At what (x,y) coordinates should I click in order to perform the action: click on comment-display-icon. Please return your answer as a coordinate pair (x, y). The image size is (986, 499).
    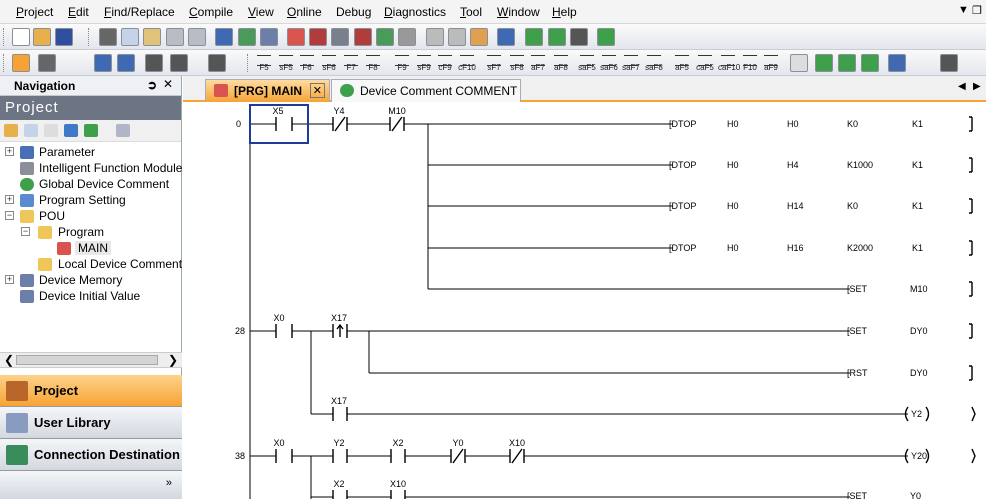
    Looking at the image, I should click on (126, 63).